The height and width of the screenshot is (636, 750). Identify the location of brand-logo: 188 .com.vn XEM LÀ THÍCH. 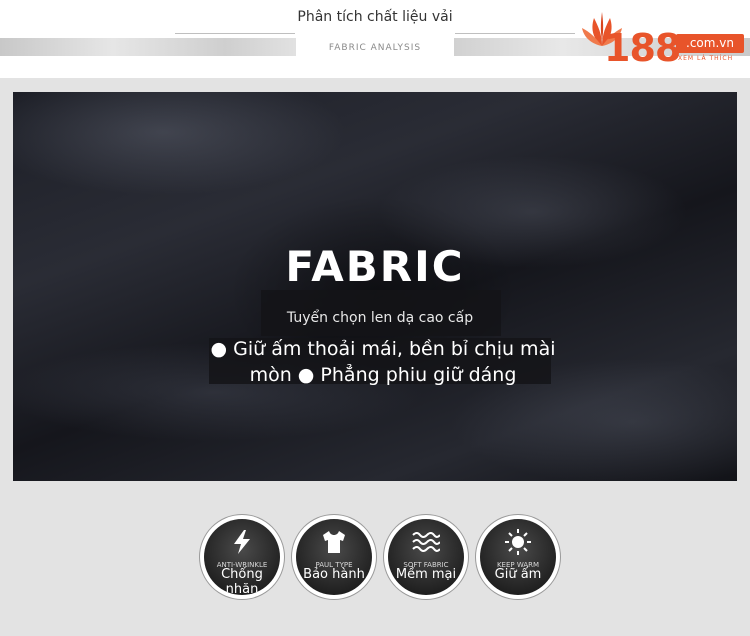
(663, 43).